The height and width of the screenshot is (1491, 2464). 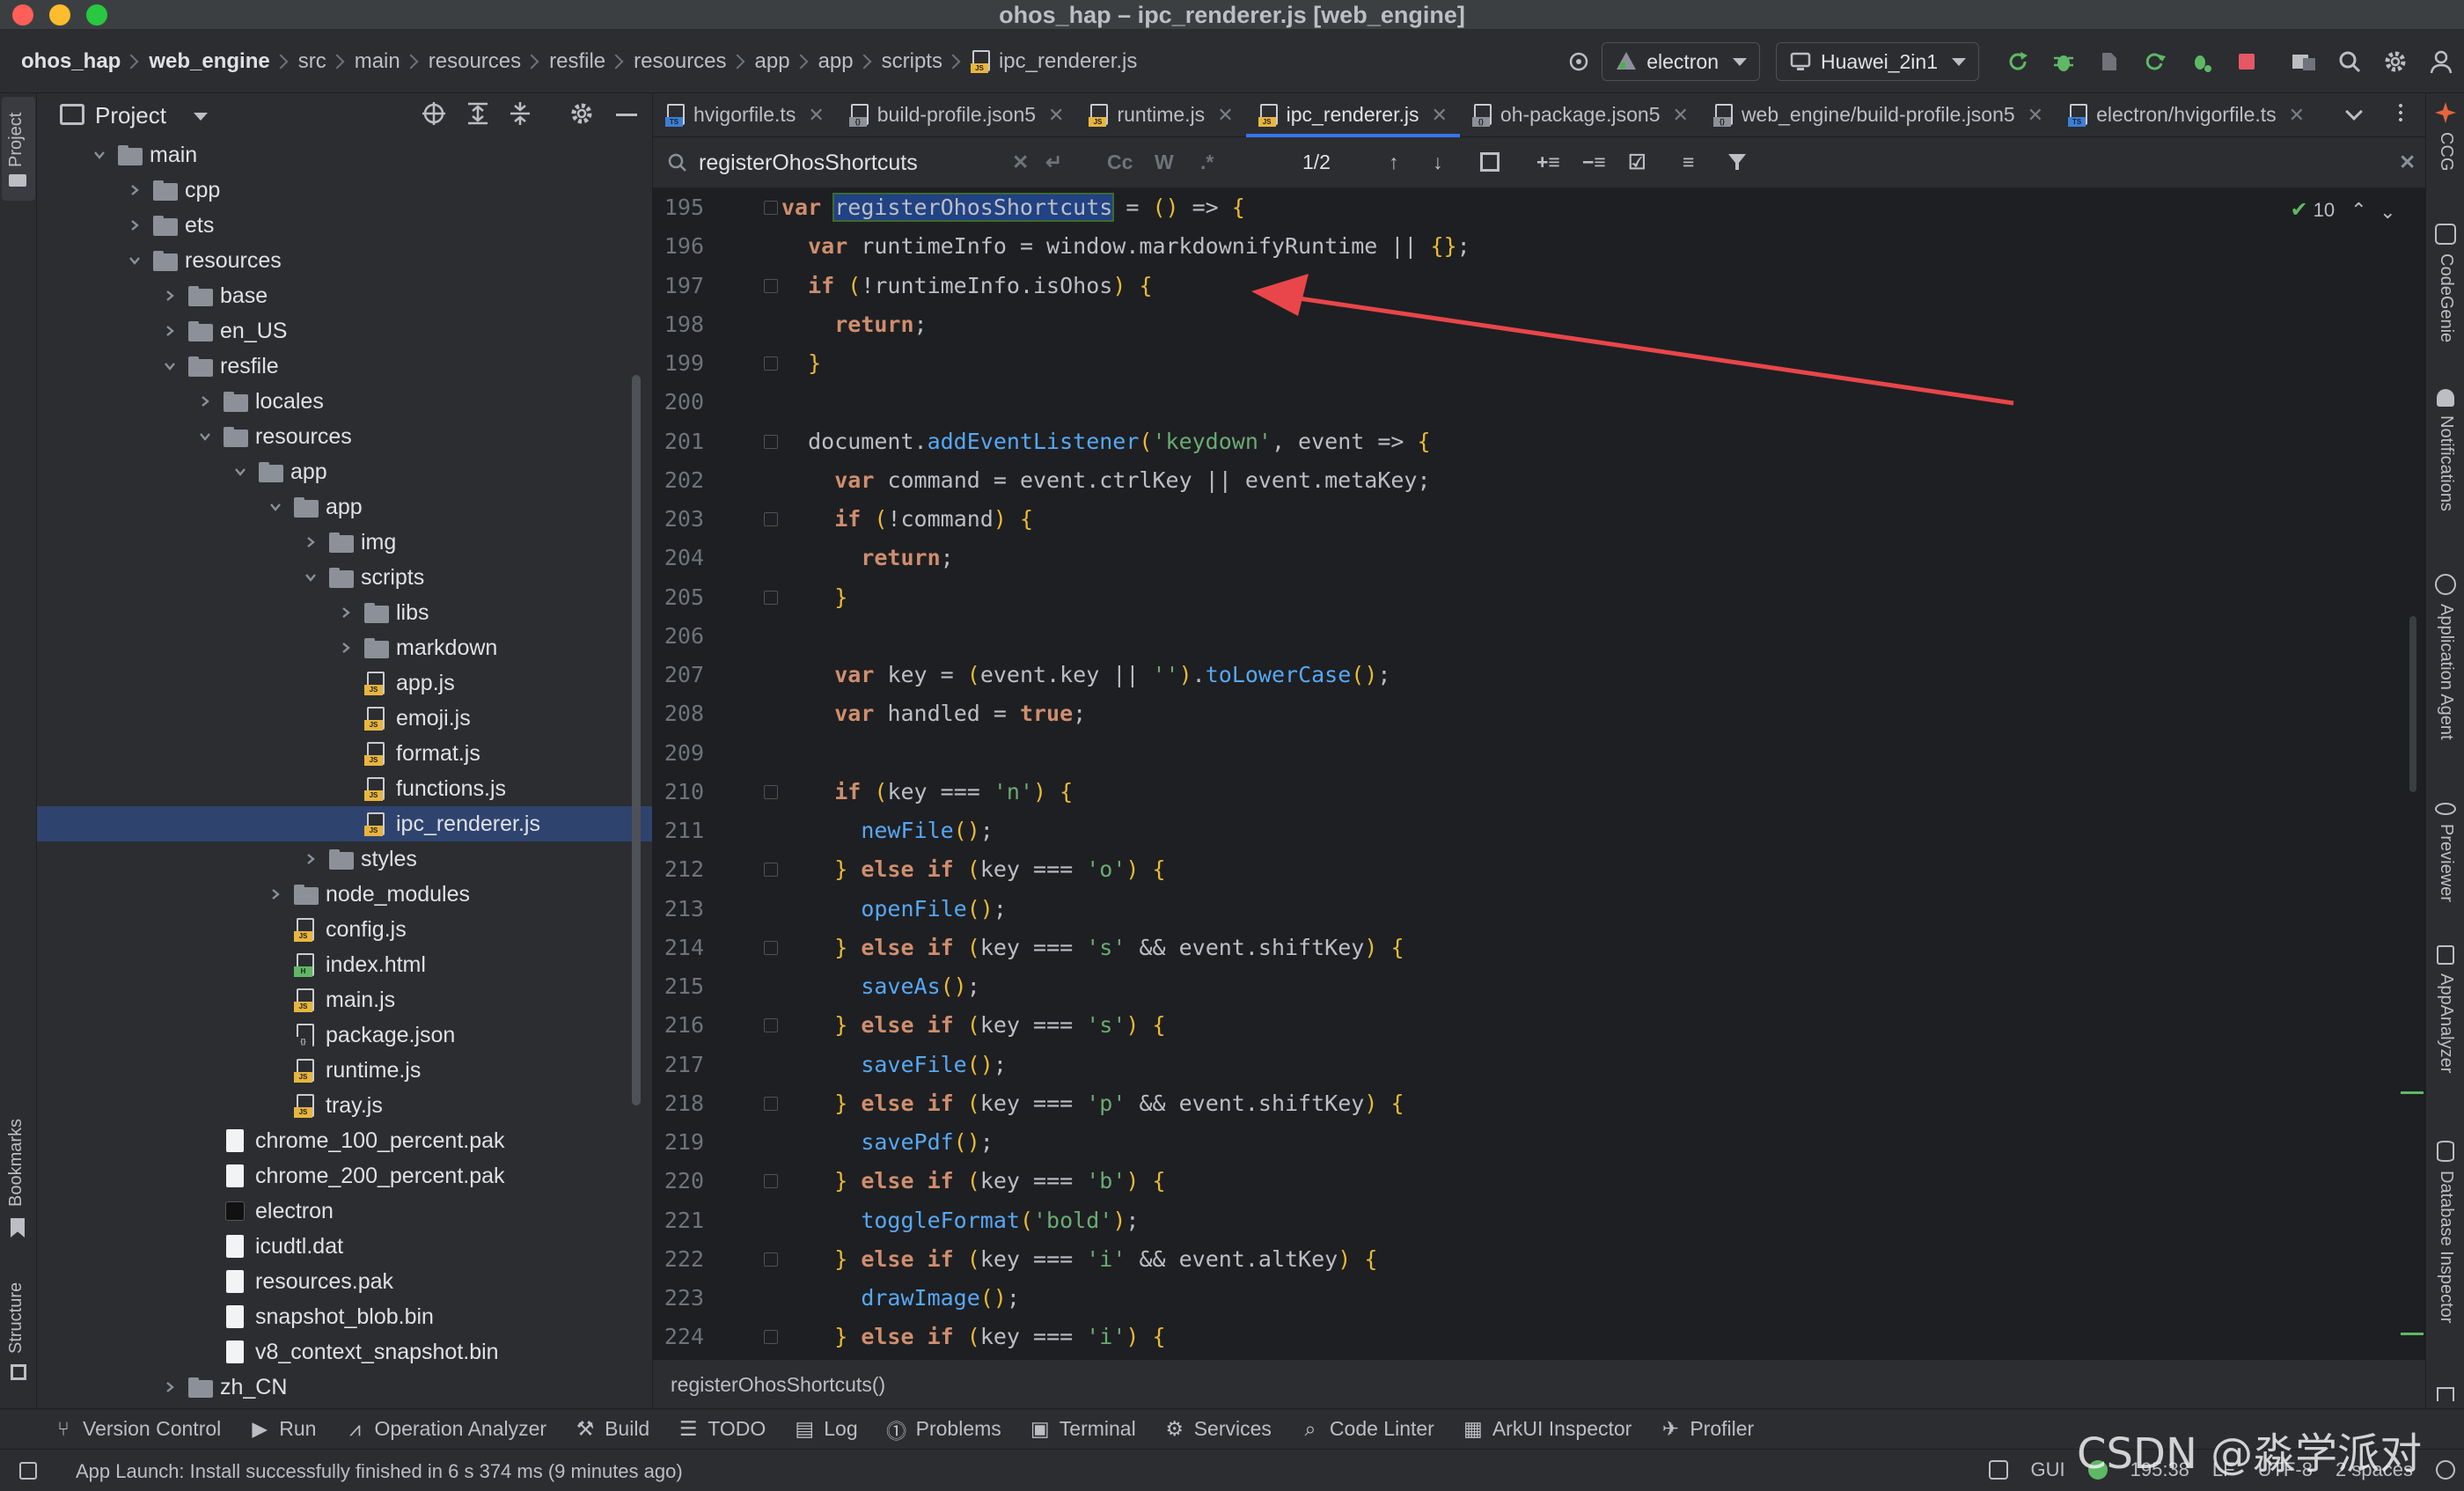 What do you see at coordinates (71, 61) in the screenshot?
I see `breadcrumb-item: ohos_hap` at bounding box center [71, 61].